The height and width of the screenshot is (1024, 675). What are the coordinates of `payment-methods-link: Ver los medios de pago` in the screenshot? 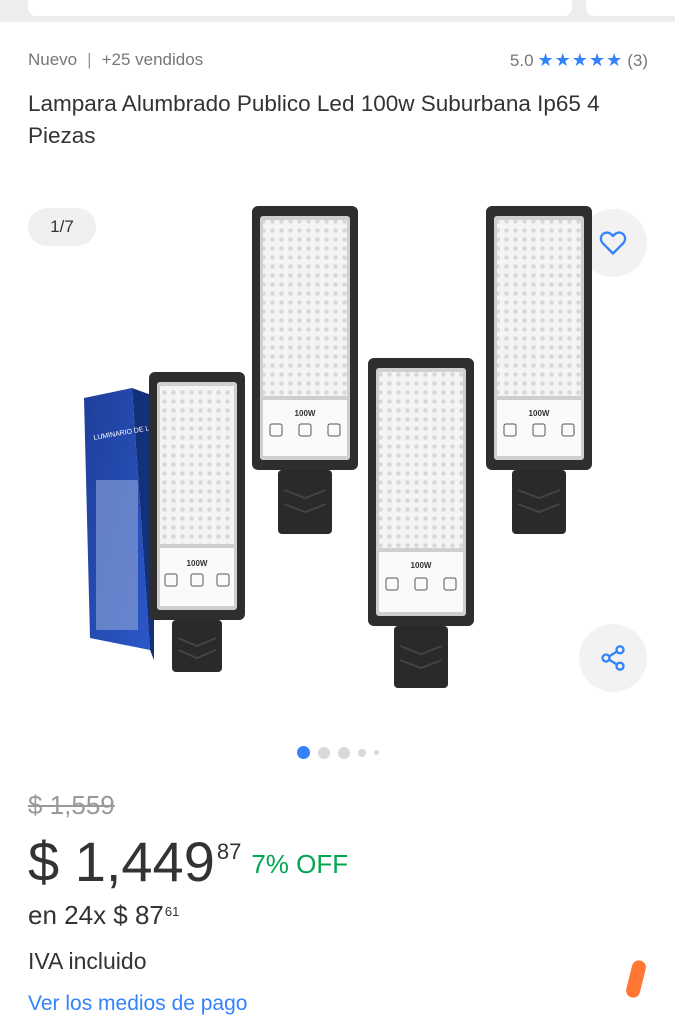 It's located at (137, 1004).